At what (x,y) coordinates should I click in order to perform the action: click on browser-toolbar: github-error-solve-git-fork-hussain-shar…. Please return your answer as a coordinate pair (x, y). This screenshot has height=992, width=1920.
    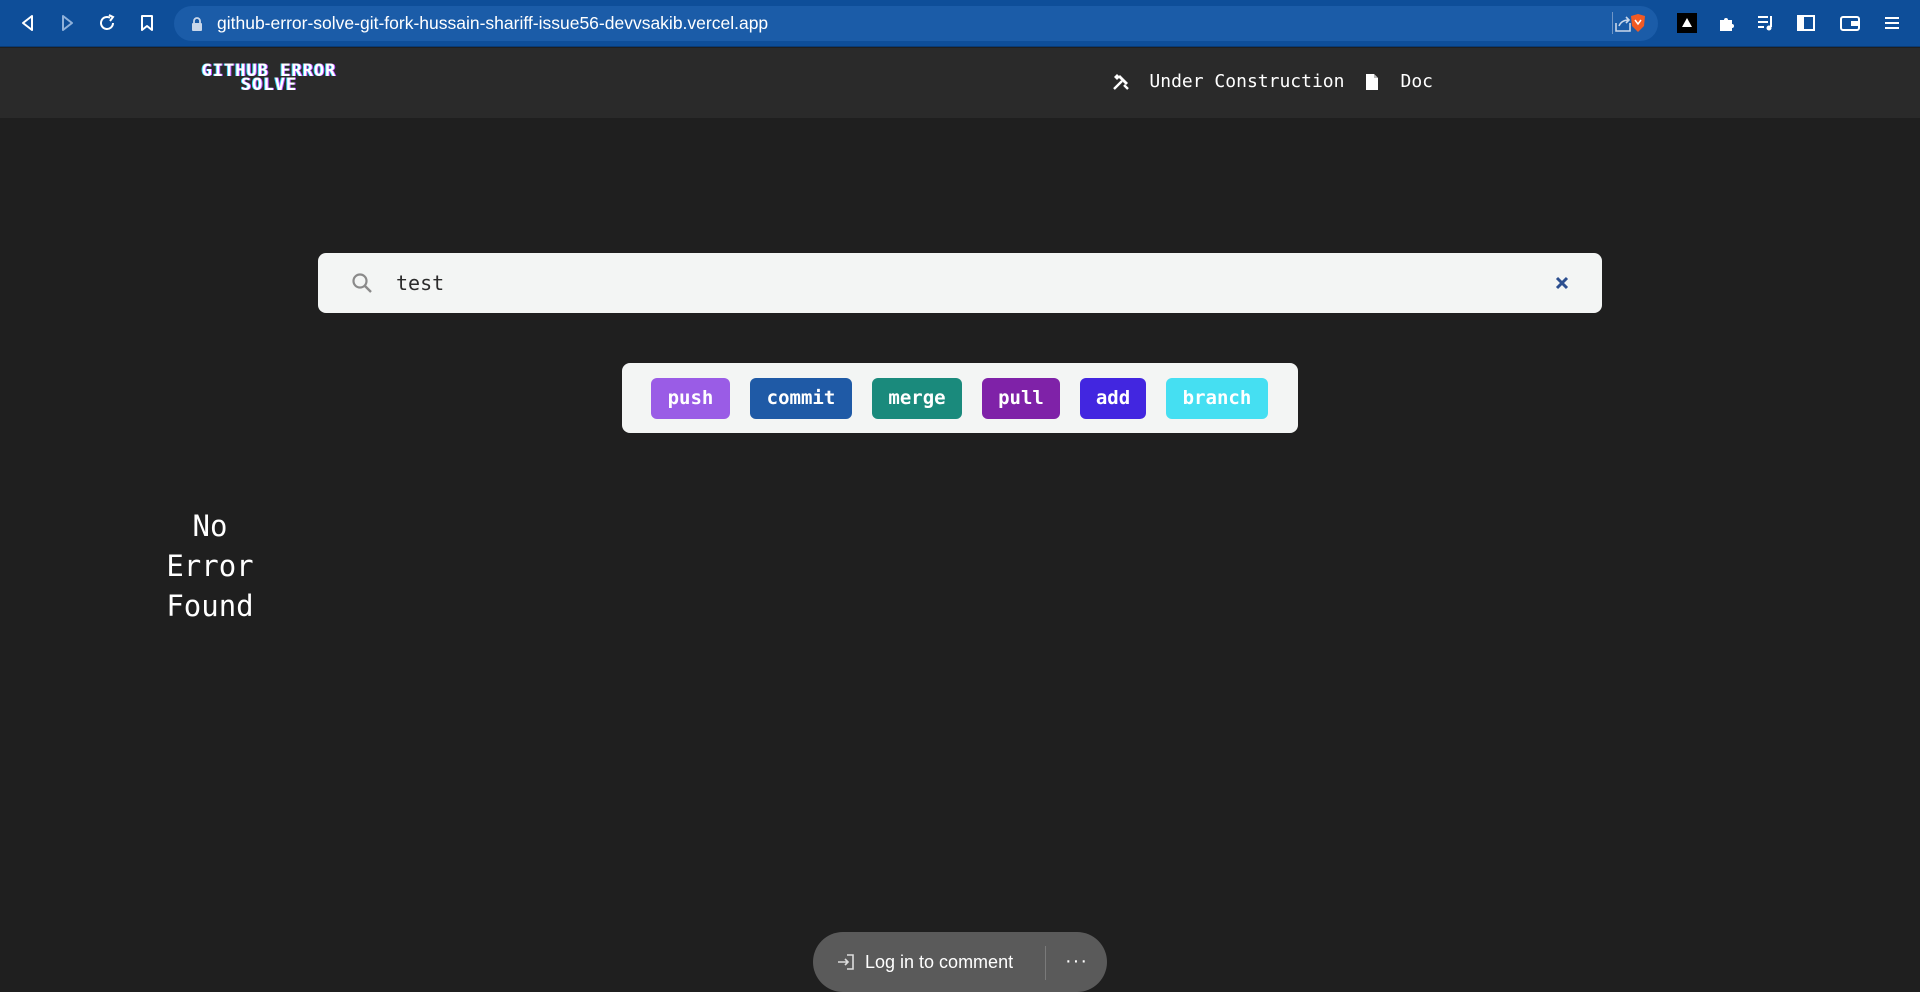
    Looking at the image, I should click on (960, 23).